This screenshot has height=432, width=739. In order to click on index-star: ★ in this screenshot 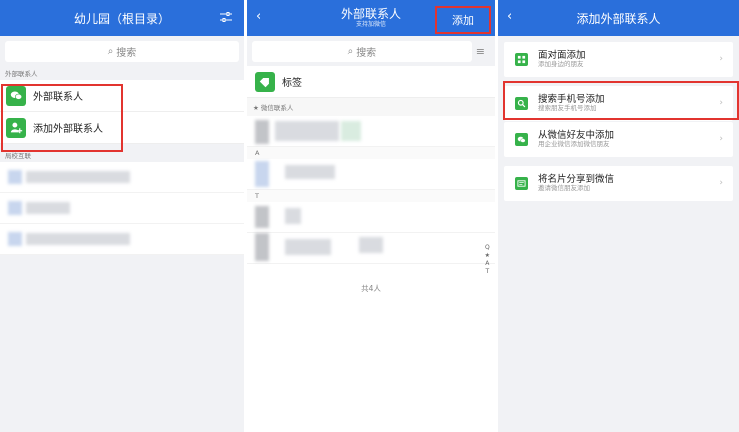, I will do `click(487, 256)`.